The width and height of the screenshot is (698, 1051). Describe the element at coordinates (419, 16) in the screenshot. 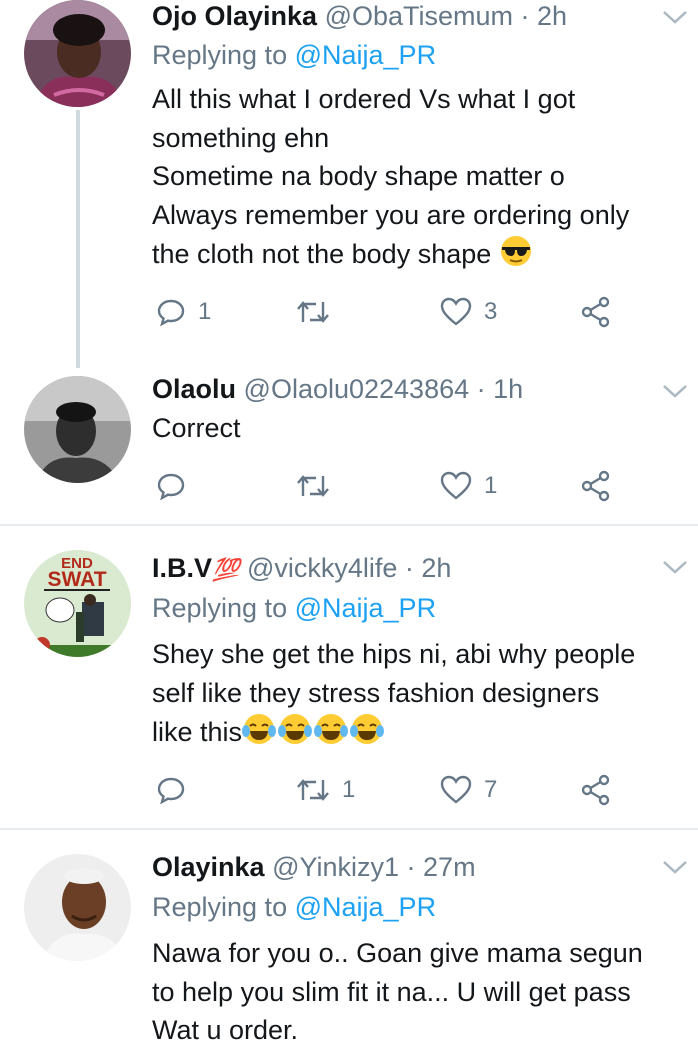

I see `user-handle: @ObaTisemum` at that location.